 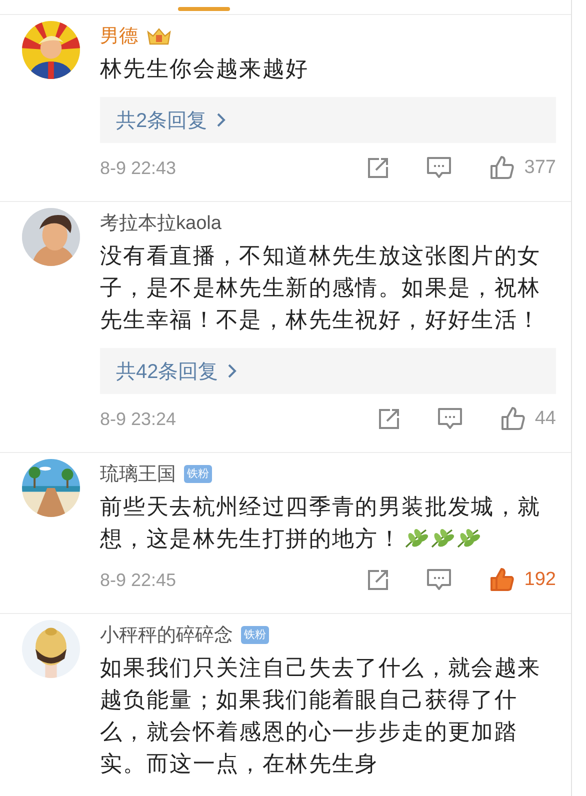 I want to click on replies-link: 共2条回复, so click(x=328, y=120).